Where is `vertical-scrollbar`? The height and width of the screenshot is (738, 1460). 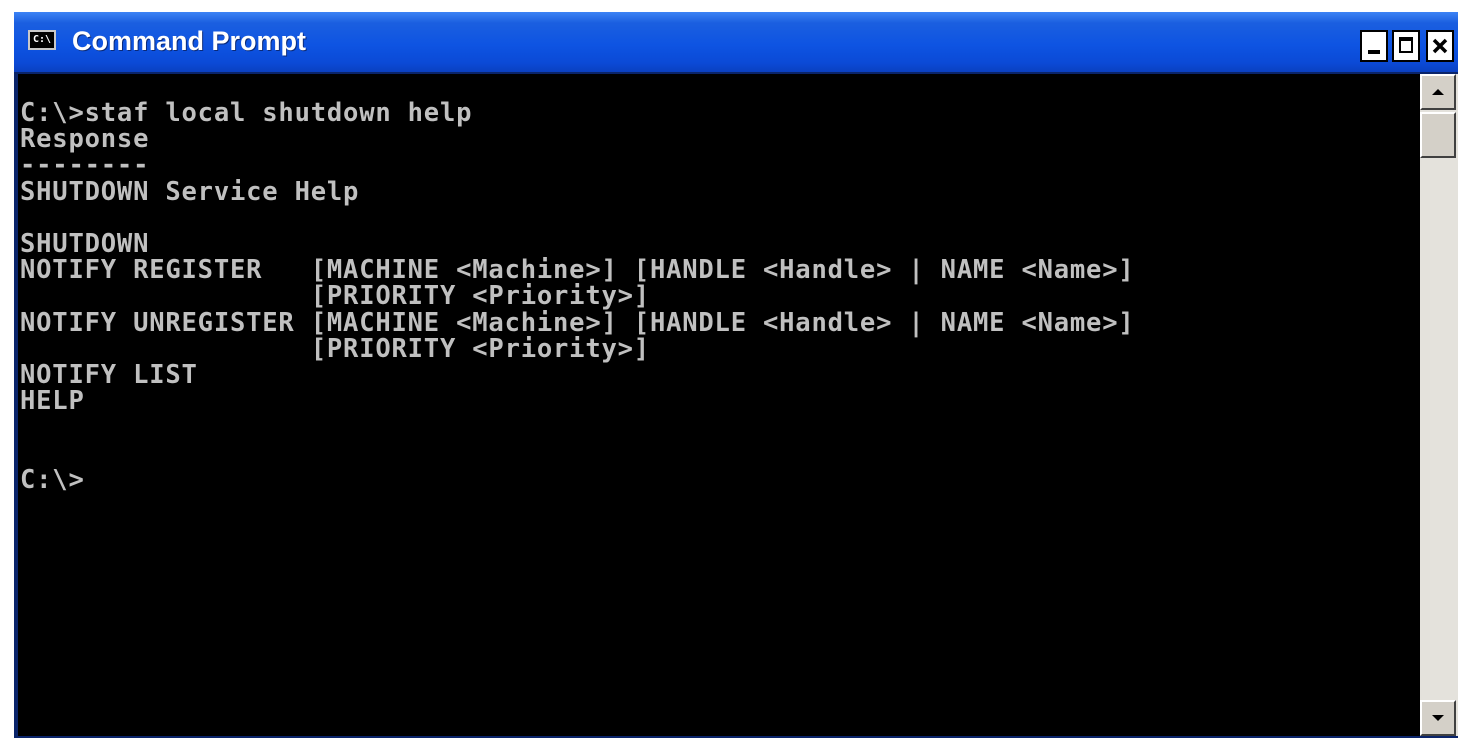 vertical-scrollbar is located at coordinates (1439, 405).